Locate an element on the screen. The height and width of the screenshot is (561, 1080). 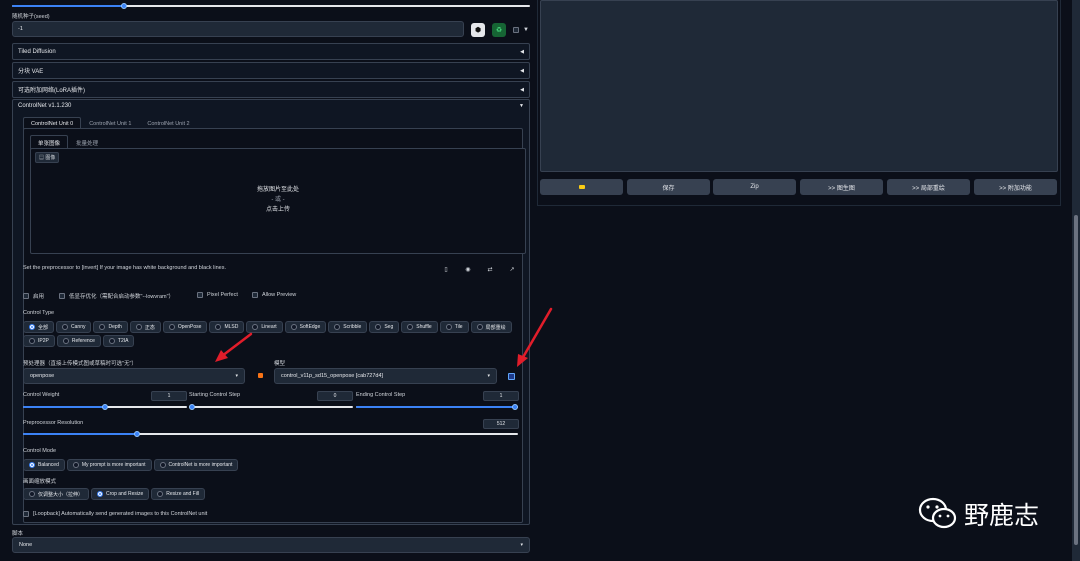
wechat-icon is located at coordinates (937, 513).